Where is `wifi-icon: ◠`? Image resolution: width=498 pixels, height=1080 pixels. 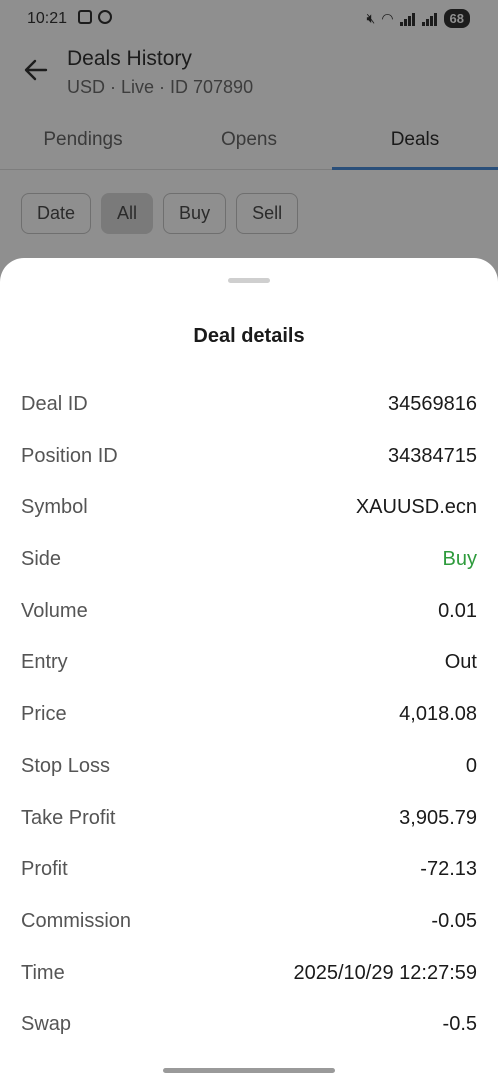
wifi-icon: ◠ is located at coordinates (387, 18).